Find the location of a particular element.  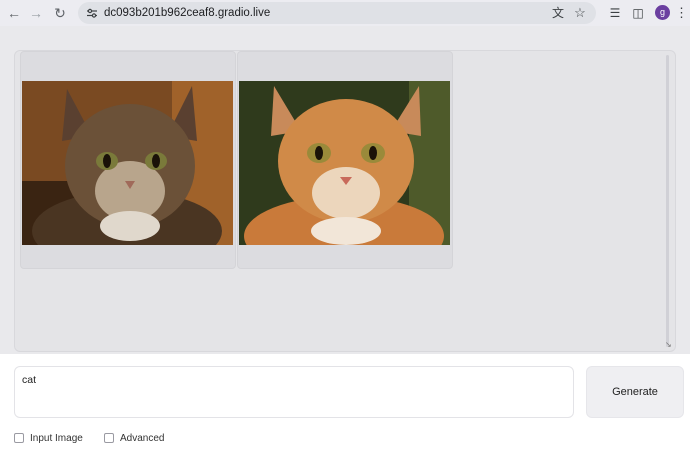

profile-avatar: g is located at coordinates (662, 12).